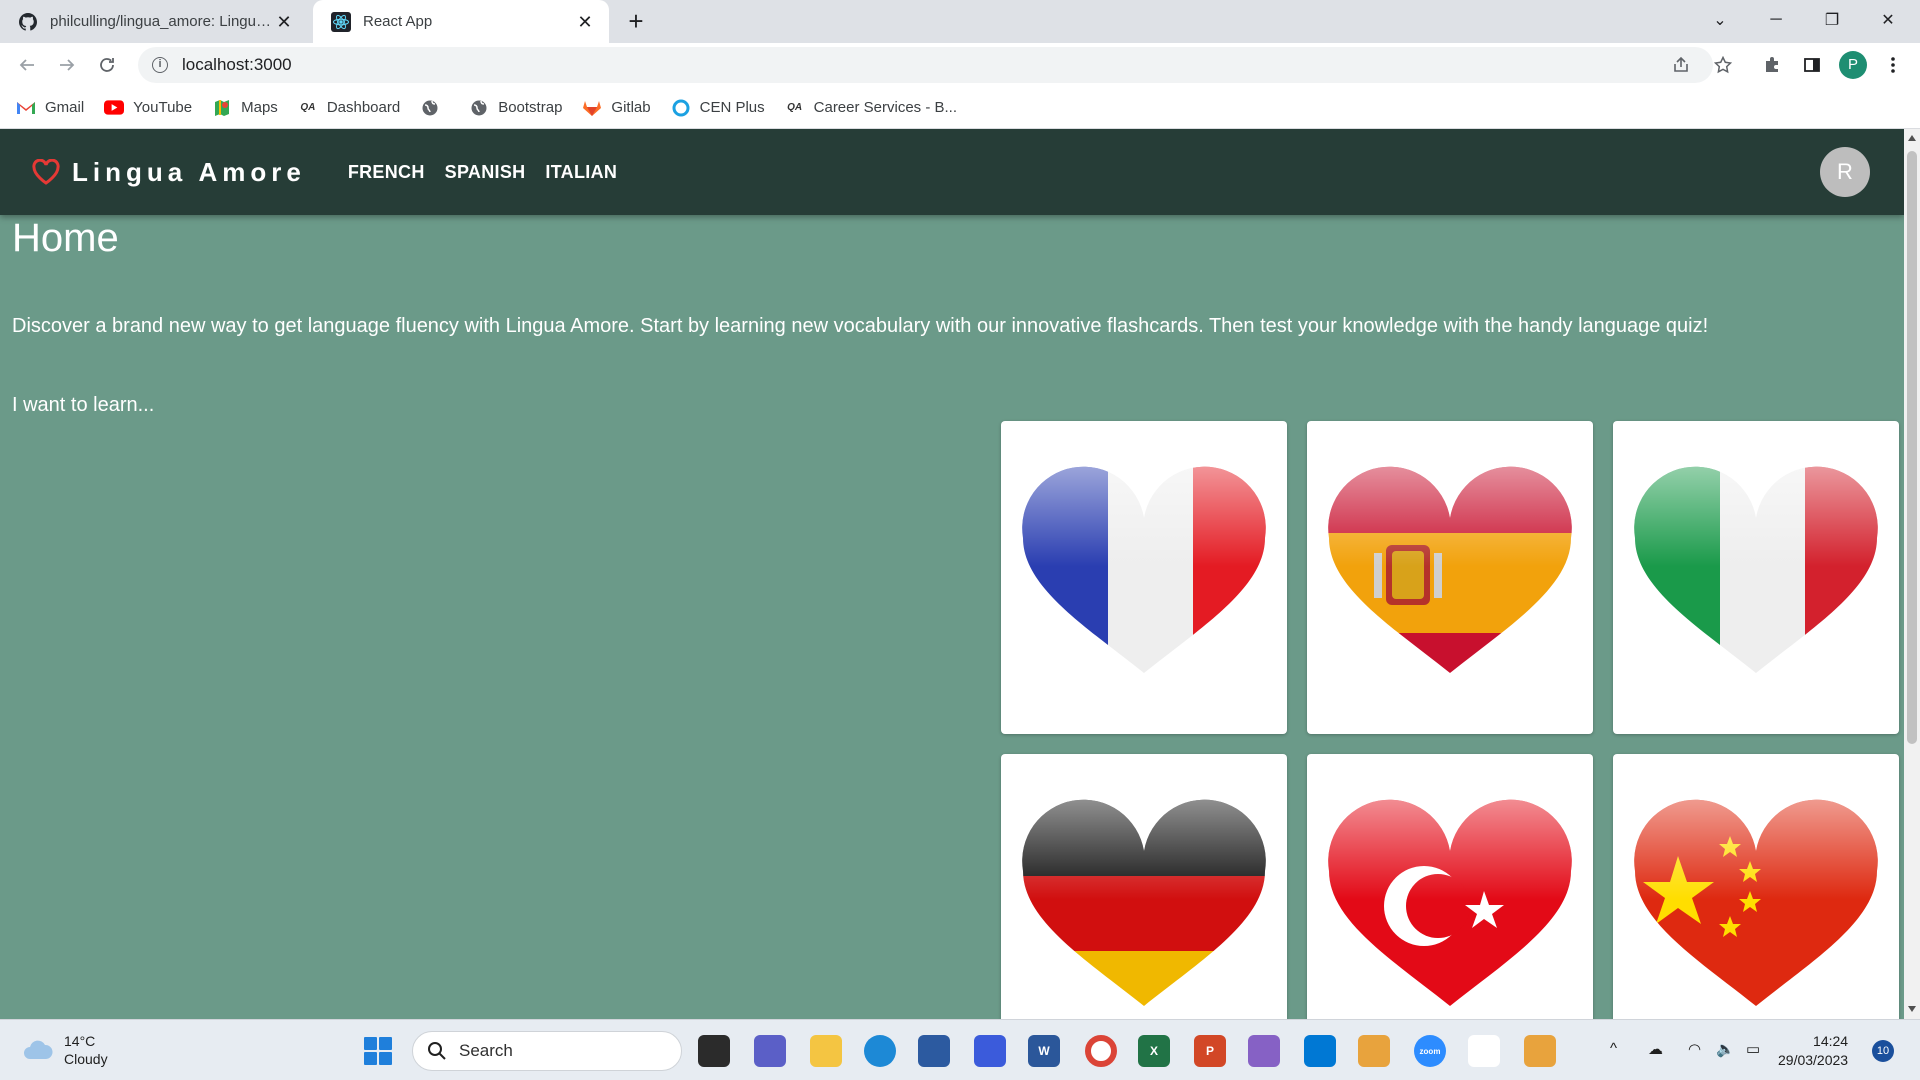  Describe the element at coordinates (1832, 20) in the screenshot. I see `restore-button: ❐` at that location.